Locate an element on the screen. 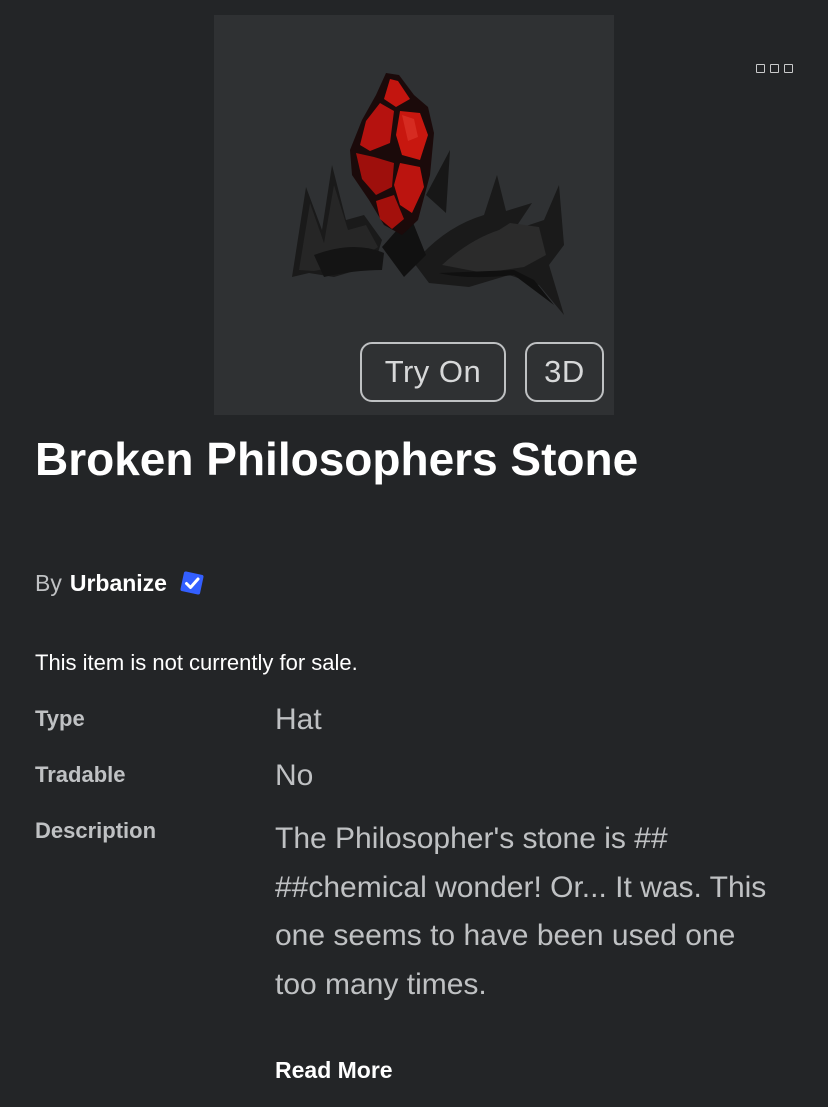 Image resolution: width=828 pixels, height=1107 pixels. more-options-icon is located at coordinates (775, 70).